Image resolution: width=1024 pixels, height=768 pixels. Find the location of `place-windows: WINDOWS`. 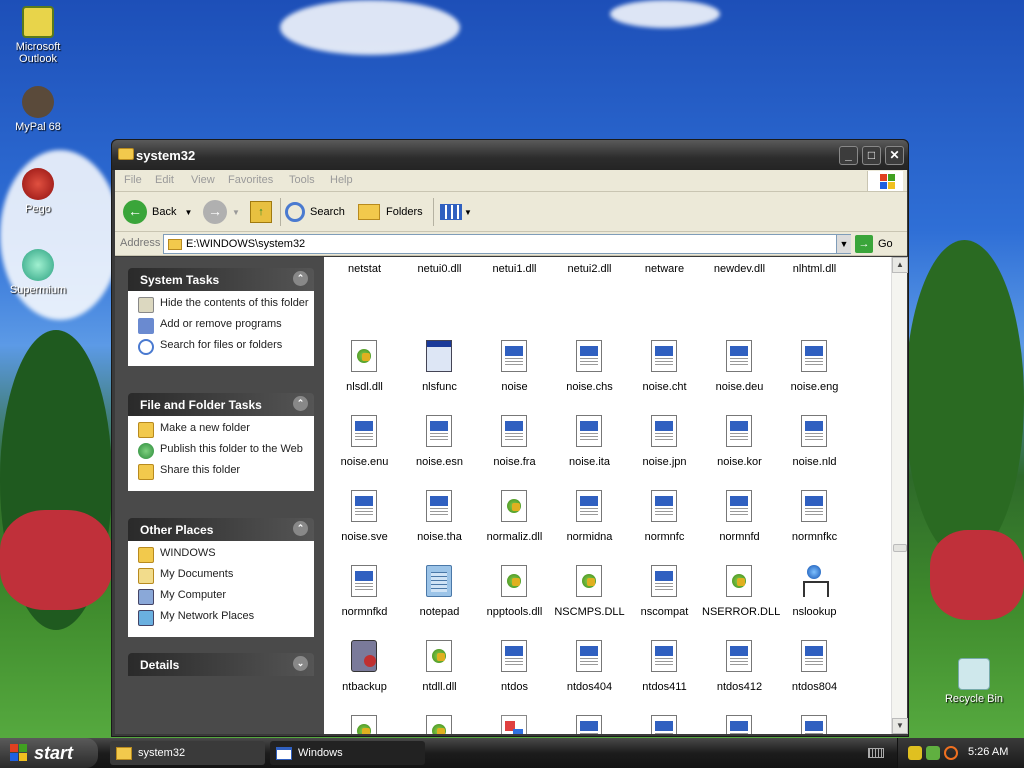

place-windows: WINDOWS is located at coordinates (226, 555).